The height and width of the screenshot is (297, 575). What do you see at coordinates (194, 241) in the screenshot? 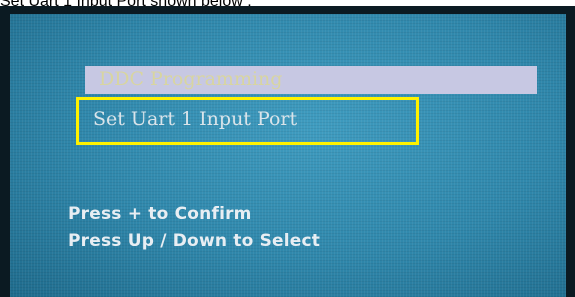
I see `hint-select: Press Up / Down to Select` at bounding box center [194, 241].